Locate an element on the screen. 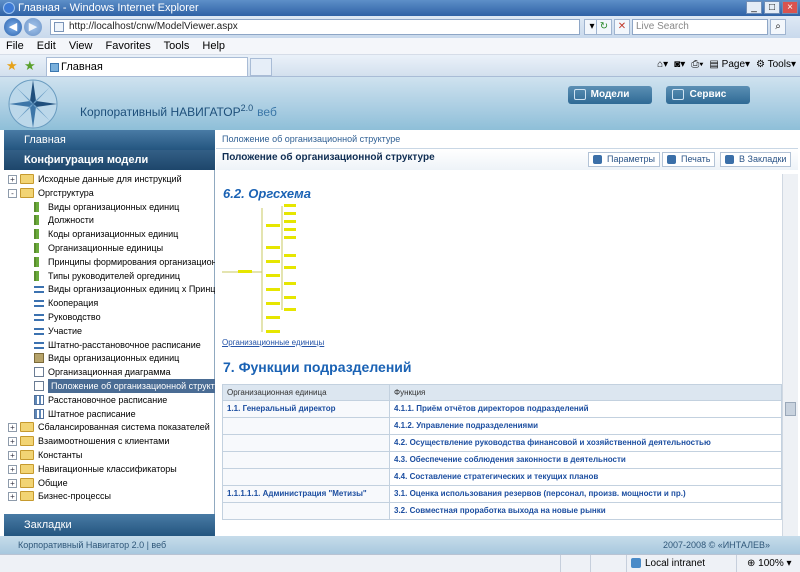  tree-node: + Константы is located at coordinates (109, 455).